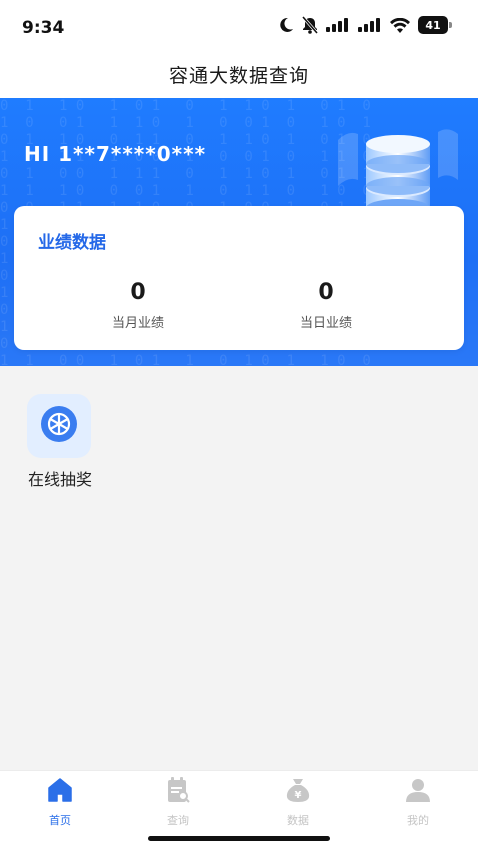  I want to click on nav-bar: 容通大数据查询, so click(239, 74).